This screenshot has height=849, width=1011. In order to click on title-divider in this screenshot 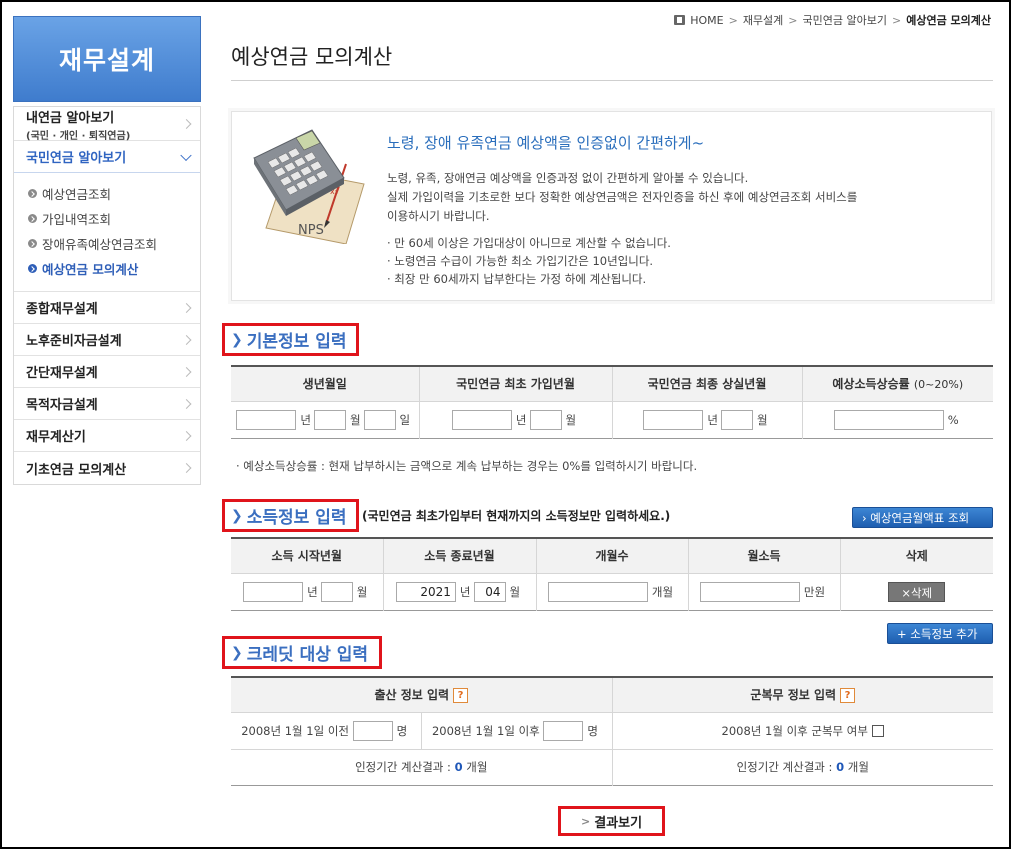, I will do `click(612, 80)`.